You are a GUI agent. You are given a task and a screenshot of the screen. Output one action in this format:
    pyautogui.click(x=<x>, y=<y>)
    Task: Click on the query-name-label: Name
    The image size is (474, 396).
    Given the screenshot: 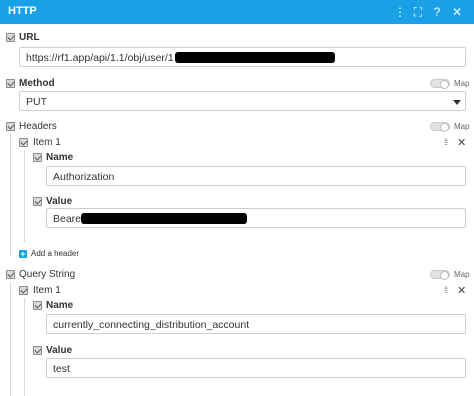 What is the action you would take?
    pyautogui.click(x=60, y=305)
    